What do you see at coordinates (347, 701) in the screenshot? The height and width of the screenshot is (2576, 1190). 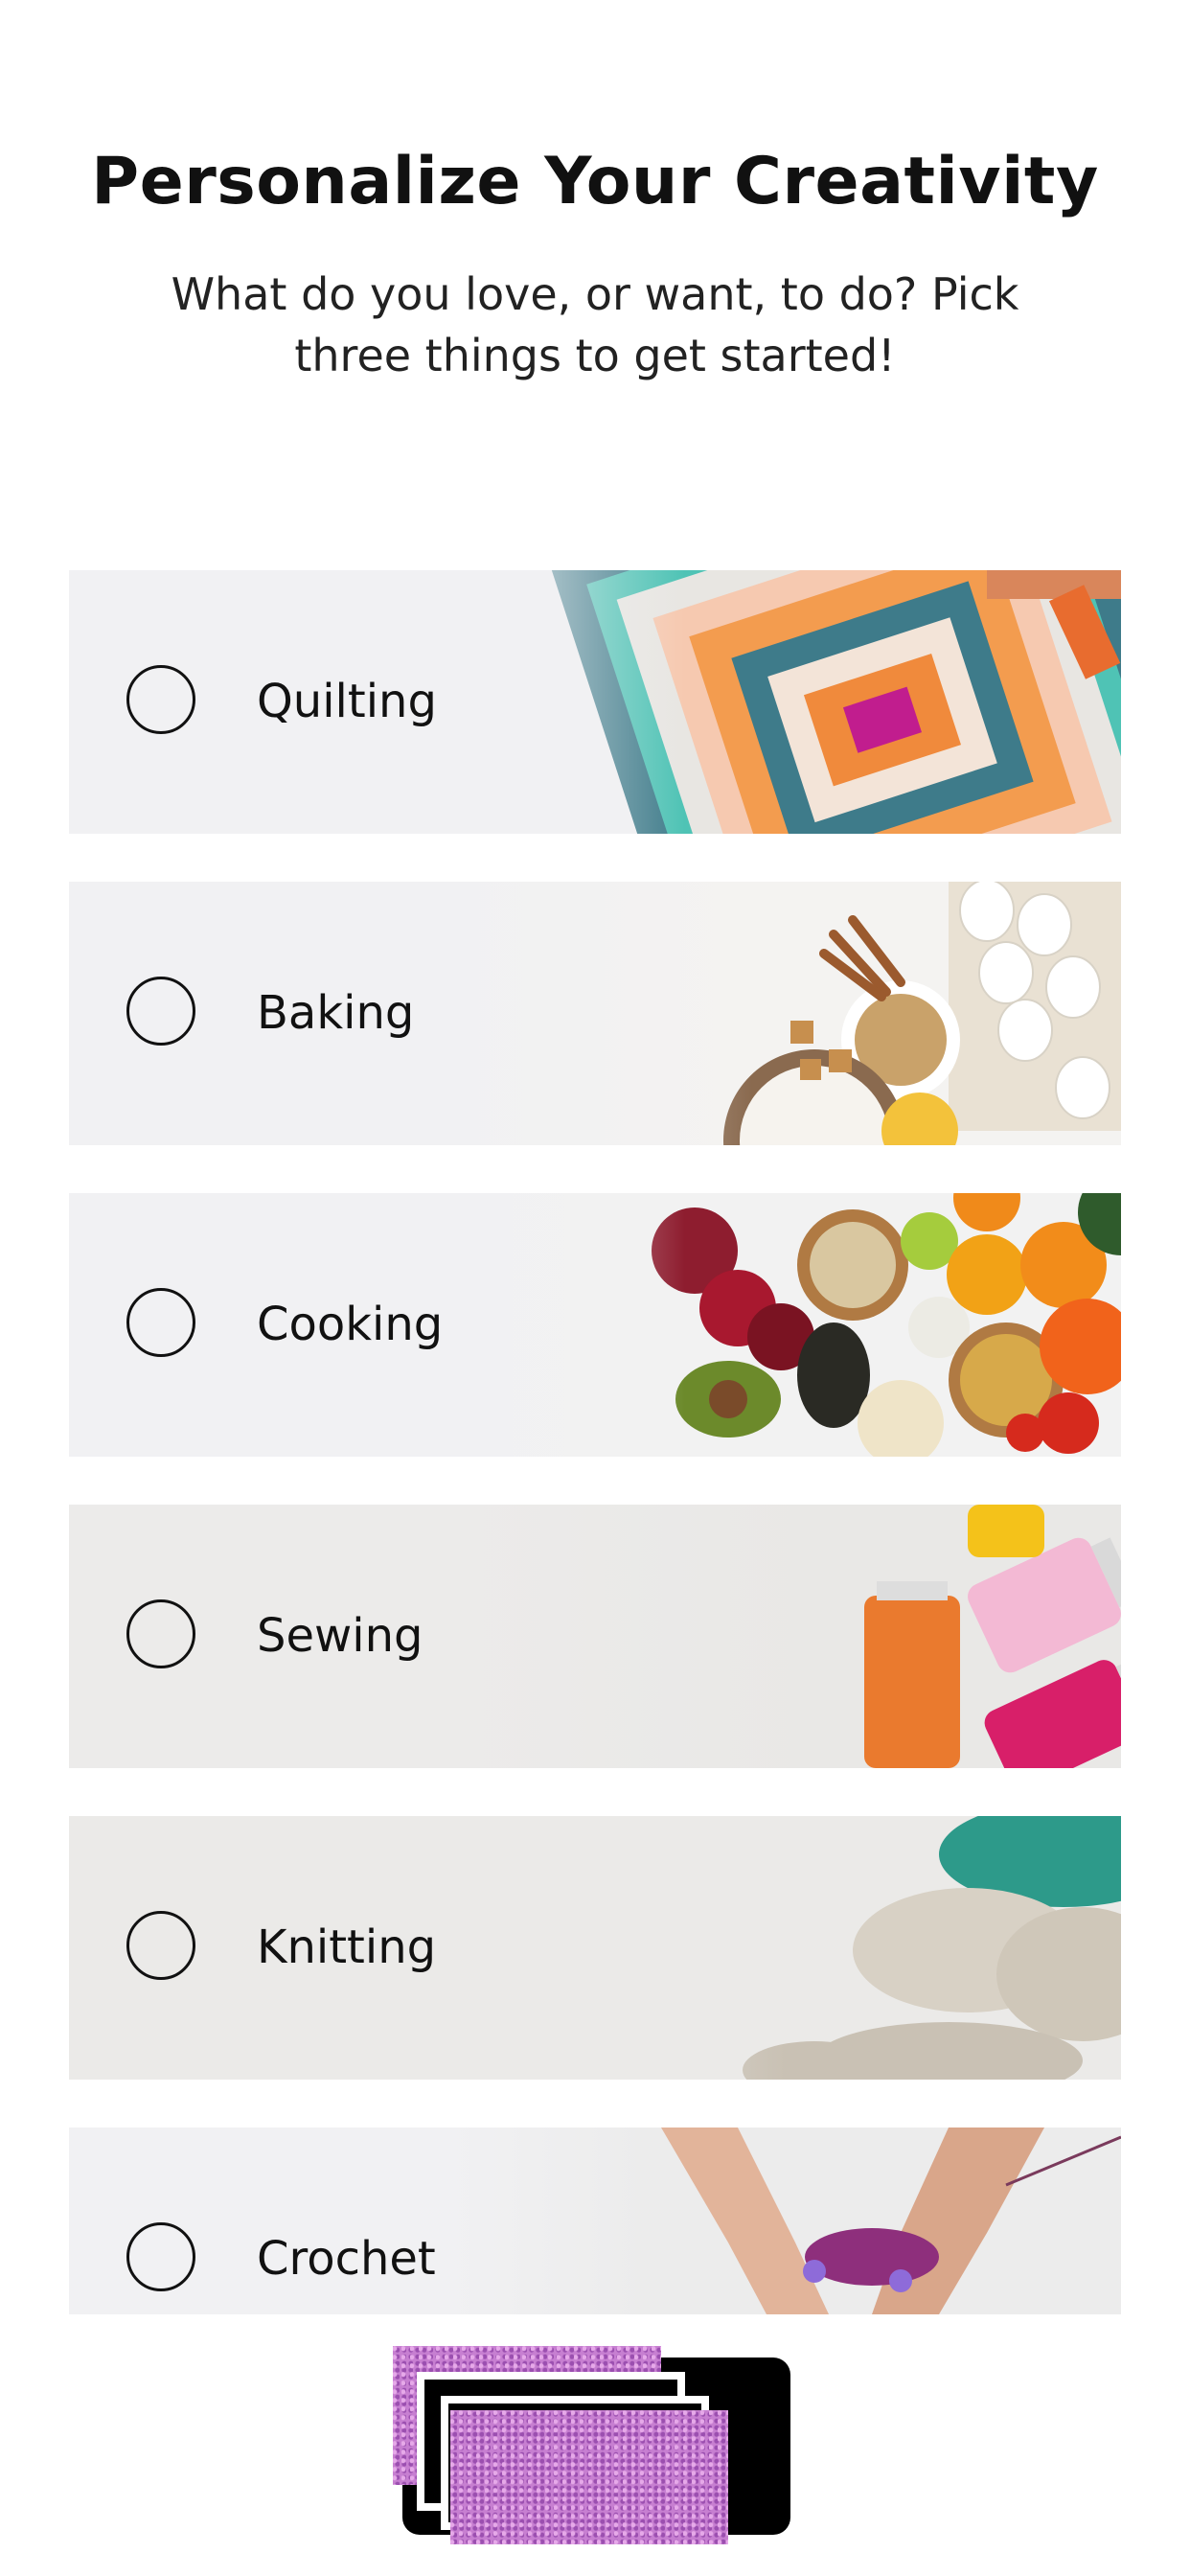 I see `option-label: Quilting` at bounding box center [347, 701].